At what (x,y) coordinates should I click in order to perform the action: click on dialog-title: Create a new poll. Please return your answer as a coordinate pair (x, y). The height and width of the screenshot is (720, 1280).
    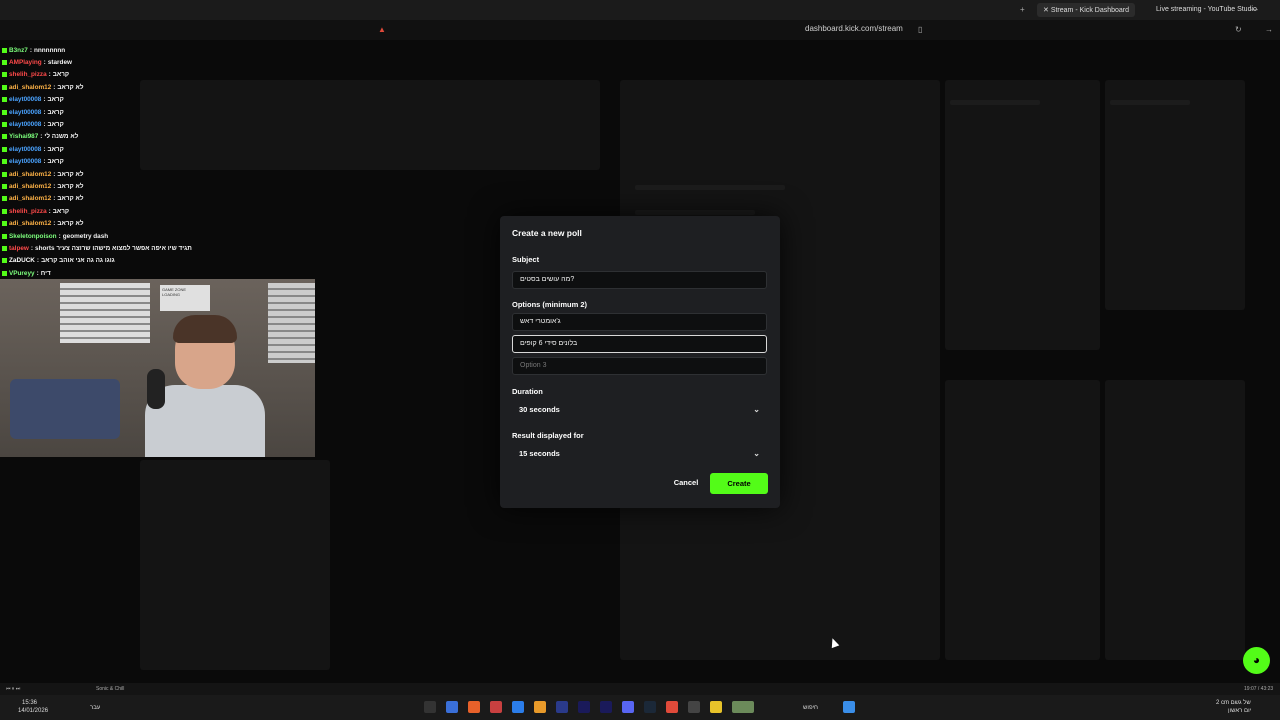
    Looking at the image, I should click on (547, 233).